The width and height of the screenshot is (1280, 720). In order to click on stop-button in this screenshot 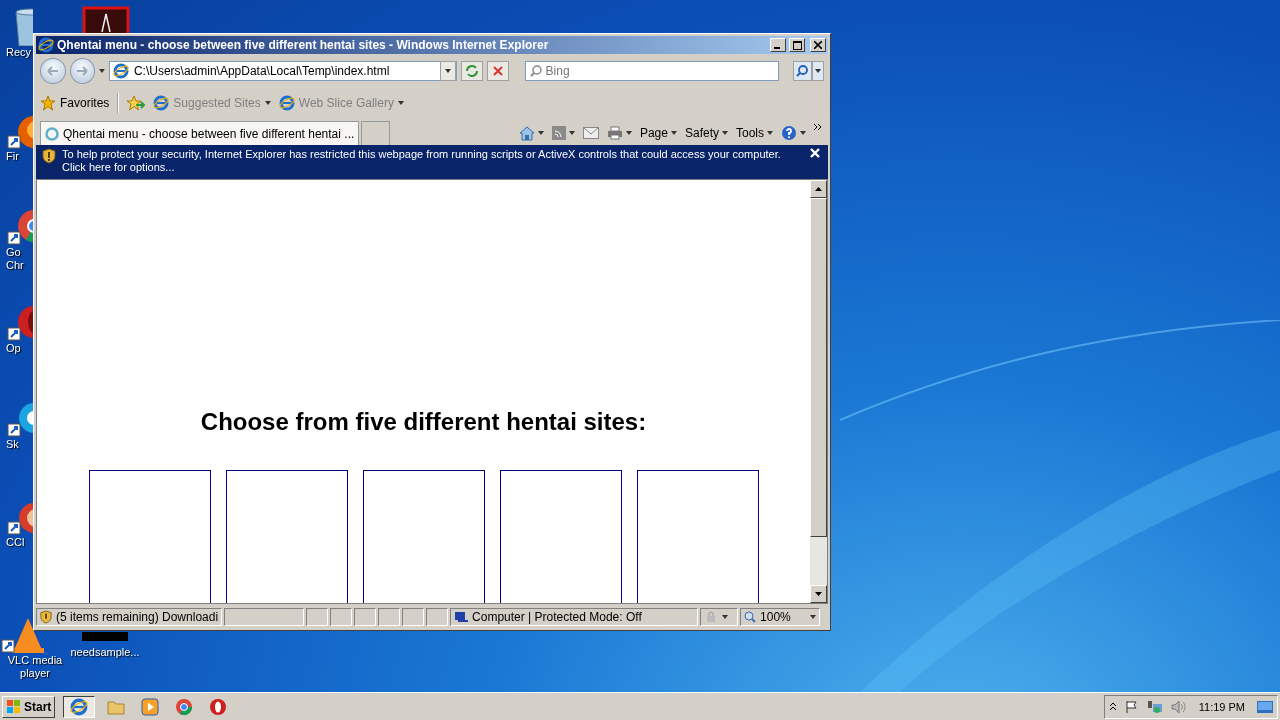, I will do `click(498, 71)`.